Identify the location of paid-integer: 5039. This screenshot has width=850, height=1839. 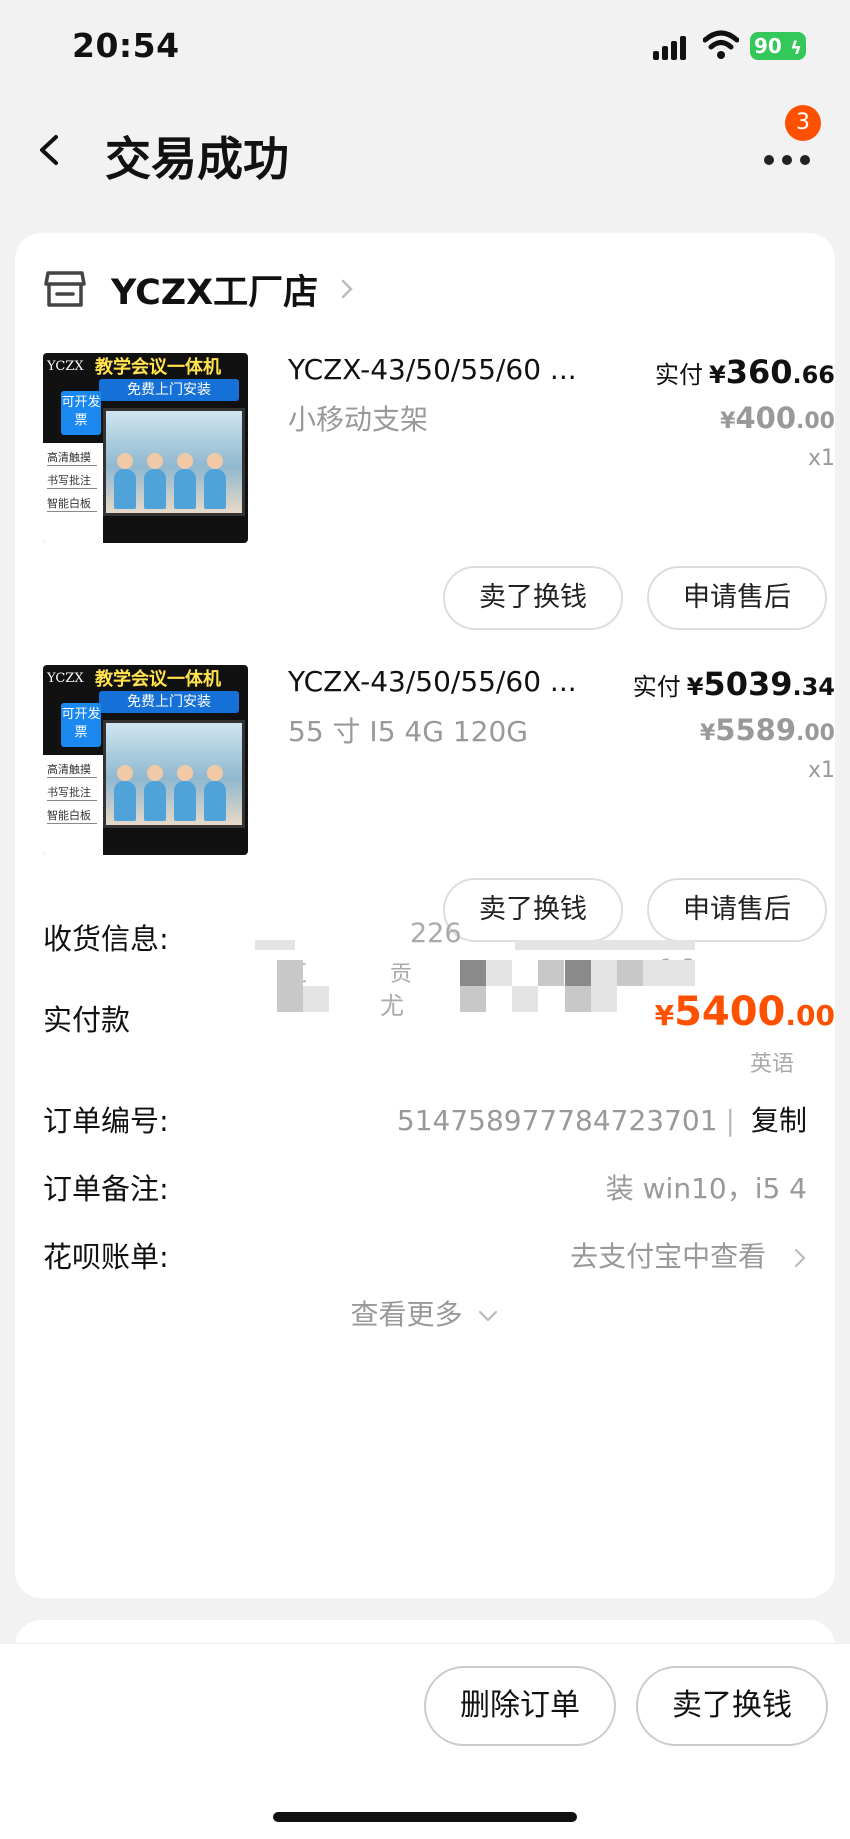
(748, 684).